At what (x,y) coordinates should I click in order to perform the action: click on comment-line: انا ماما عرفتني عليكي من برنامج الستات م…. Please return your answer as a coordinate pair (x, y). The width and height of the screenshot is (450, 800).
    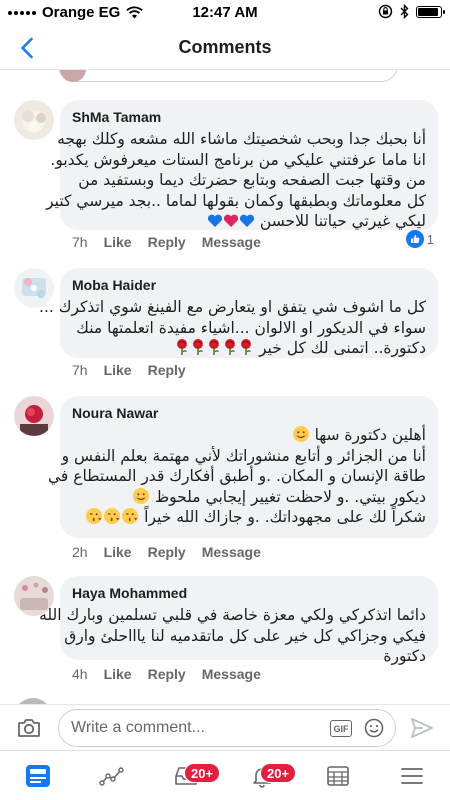
    Looking at the image, I should click on (238, 159).